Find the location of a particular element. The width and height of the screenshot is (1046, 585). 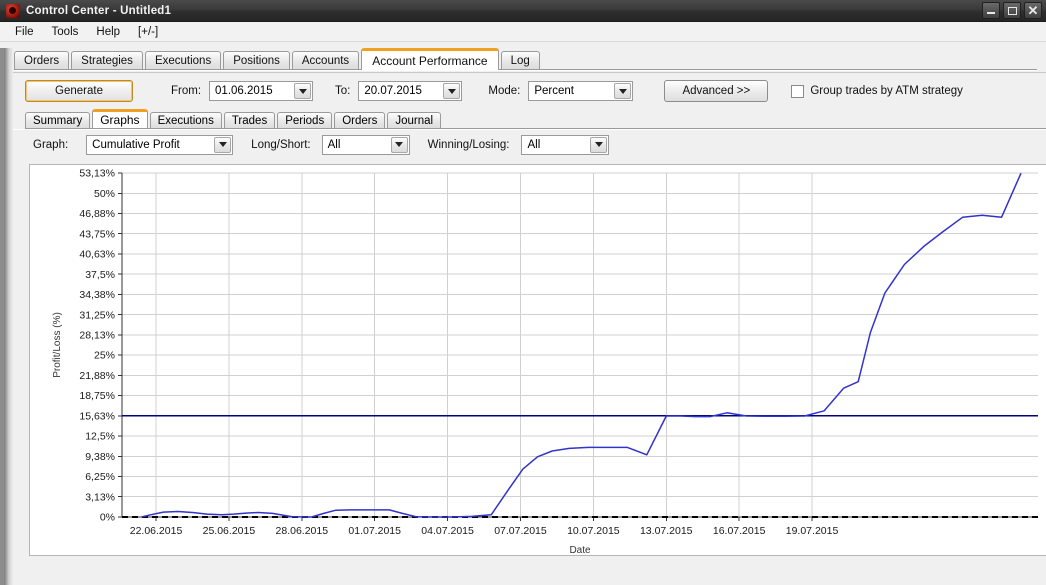

from-date-input: 01.06.2015 is located at coordinates (261, 91).